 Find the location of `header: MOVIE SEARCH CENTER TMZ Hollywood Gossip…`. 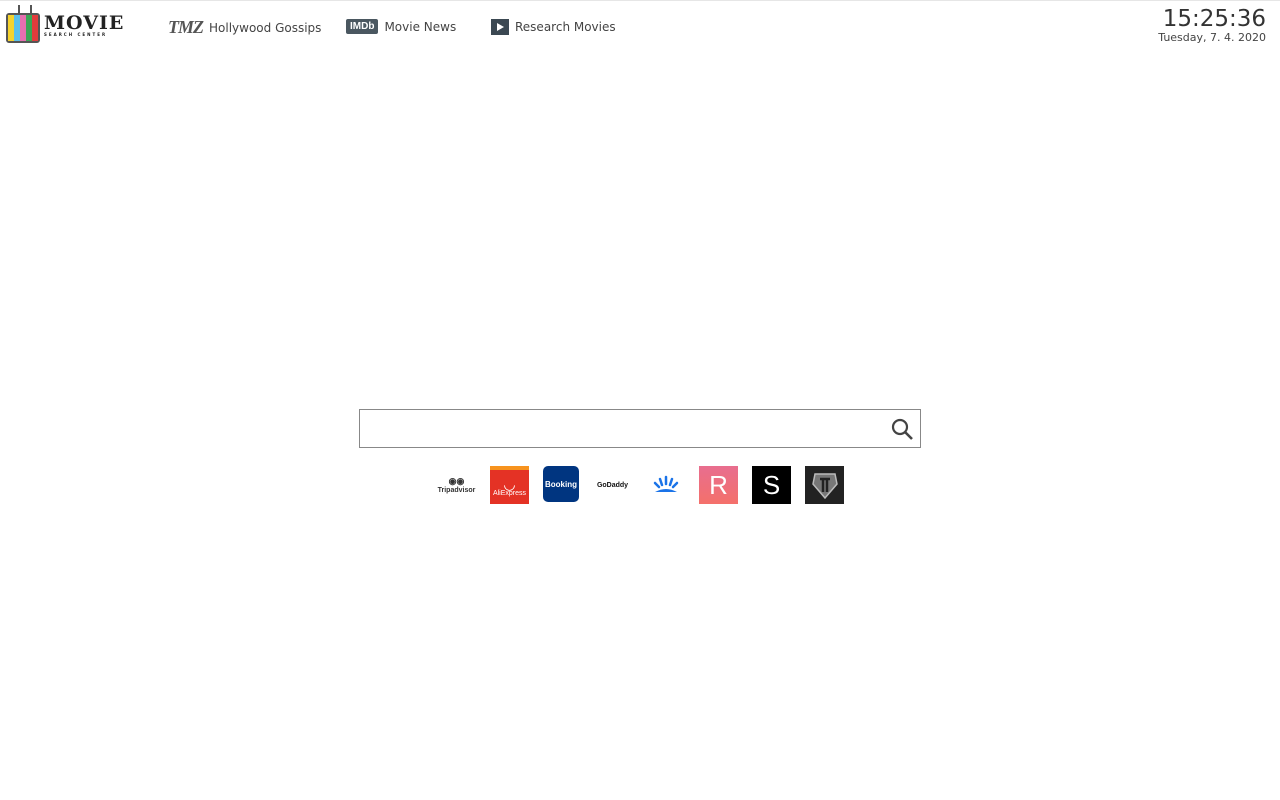

header: MOVIE SEARCH CENTER TMZ Hollywood Gossip… is located at coordinates (640, 25).